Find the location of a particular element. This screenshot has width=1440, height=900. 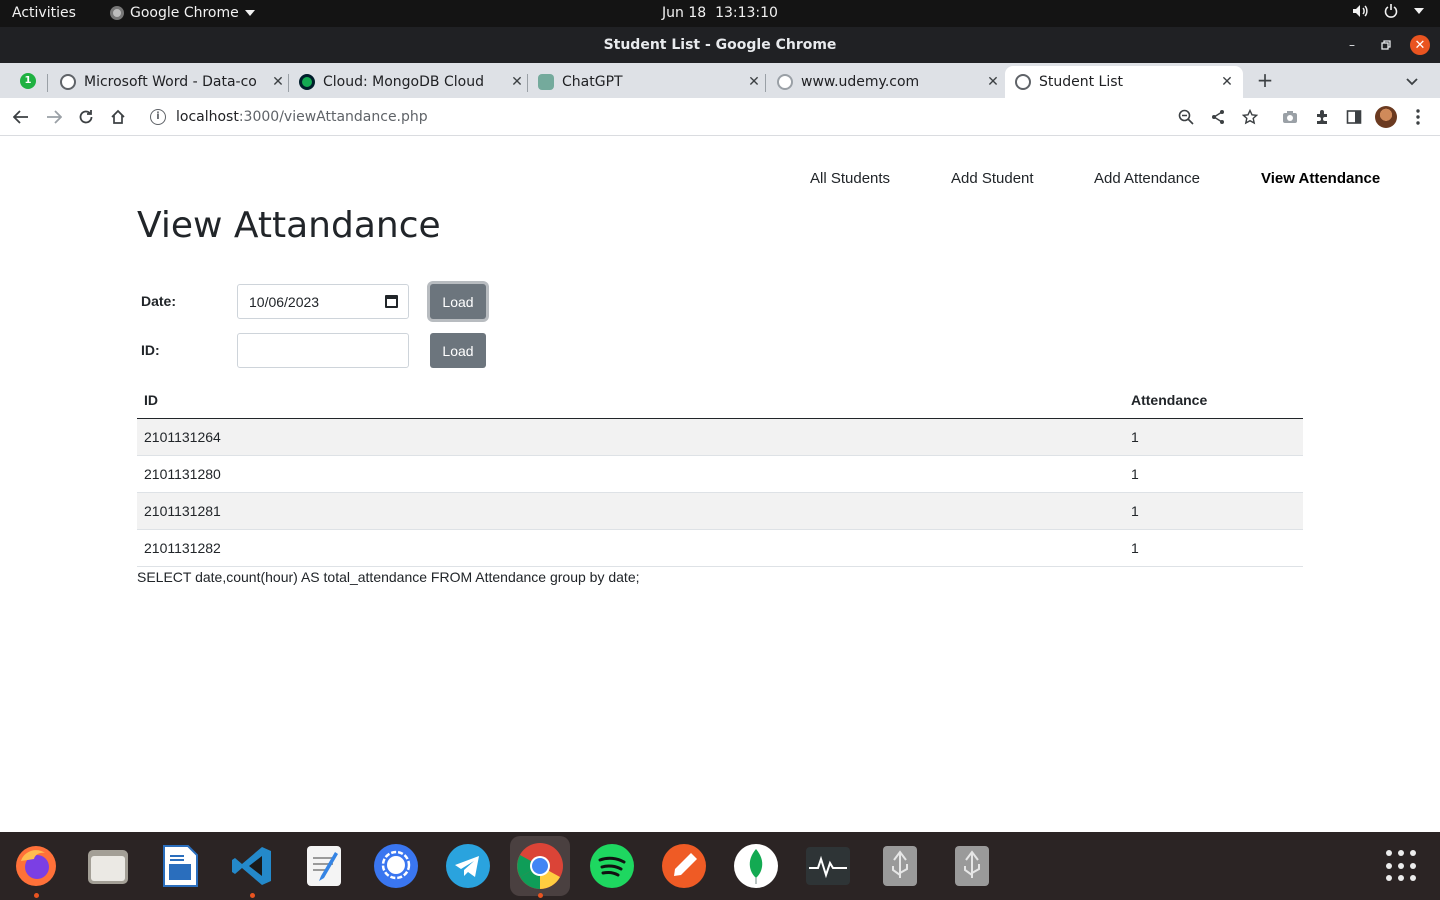

home-button is located at coordinates (118, 117).